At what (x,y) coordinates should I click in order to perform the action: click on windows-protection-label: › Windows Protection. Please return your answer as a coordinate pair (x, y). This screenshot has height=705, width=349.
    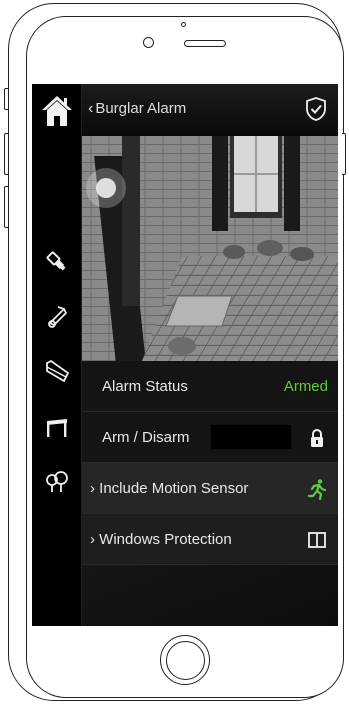
    Looking at the image, I should click on (161, 539).